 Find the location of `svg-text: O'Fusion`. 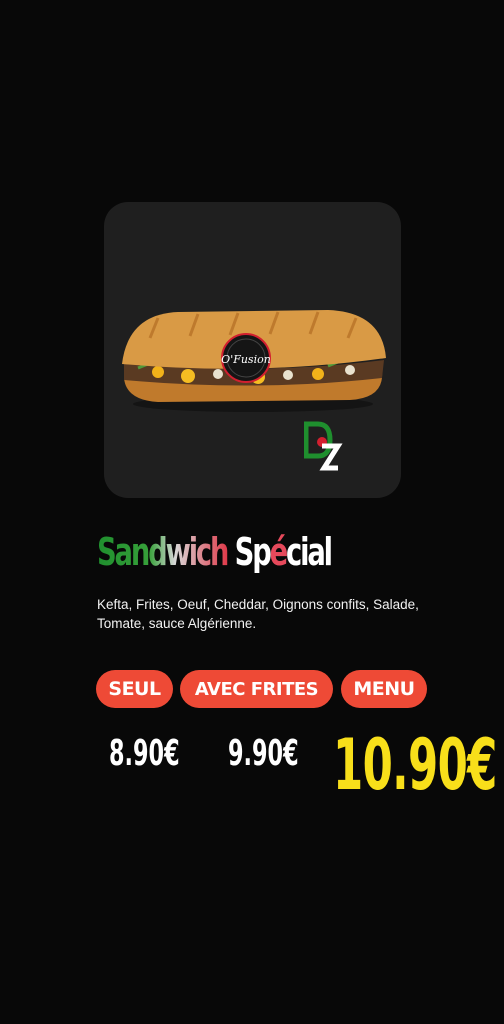

svg-text: O'Fusion is located at coordinates (246, 359).